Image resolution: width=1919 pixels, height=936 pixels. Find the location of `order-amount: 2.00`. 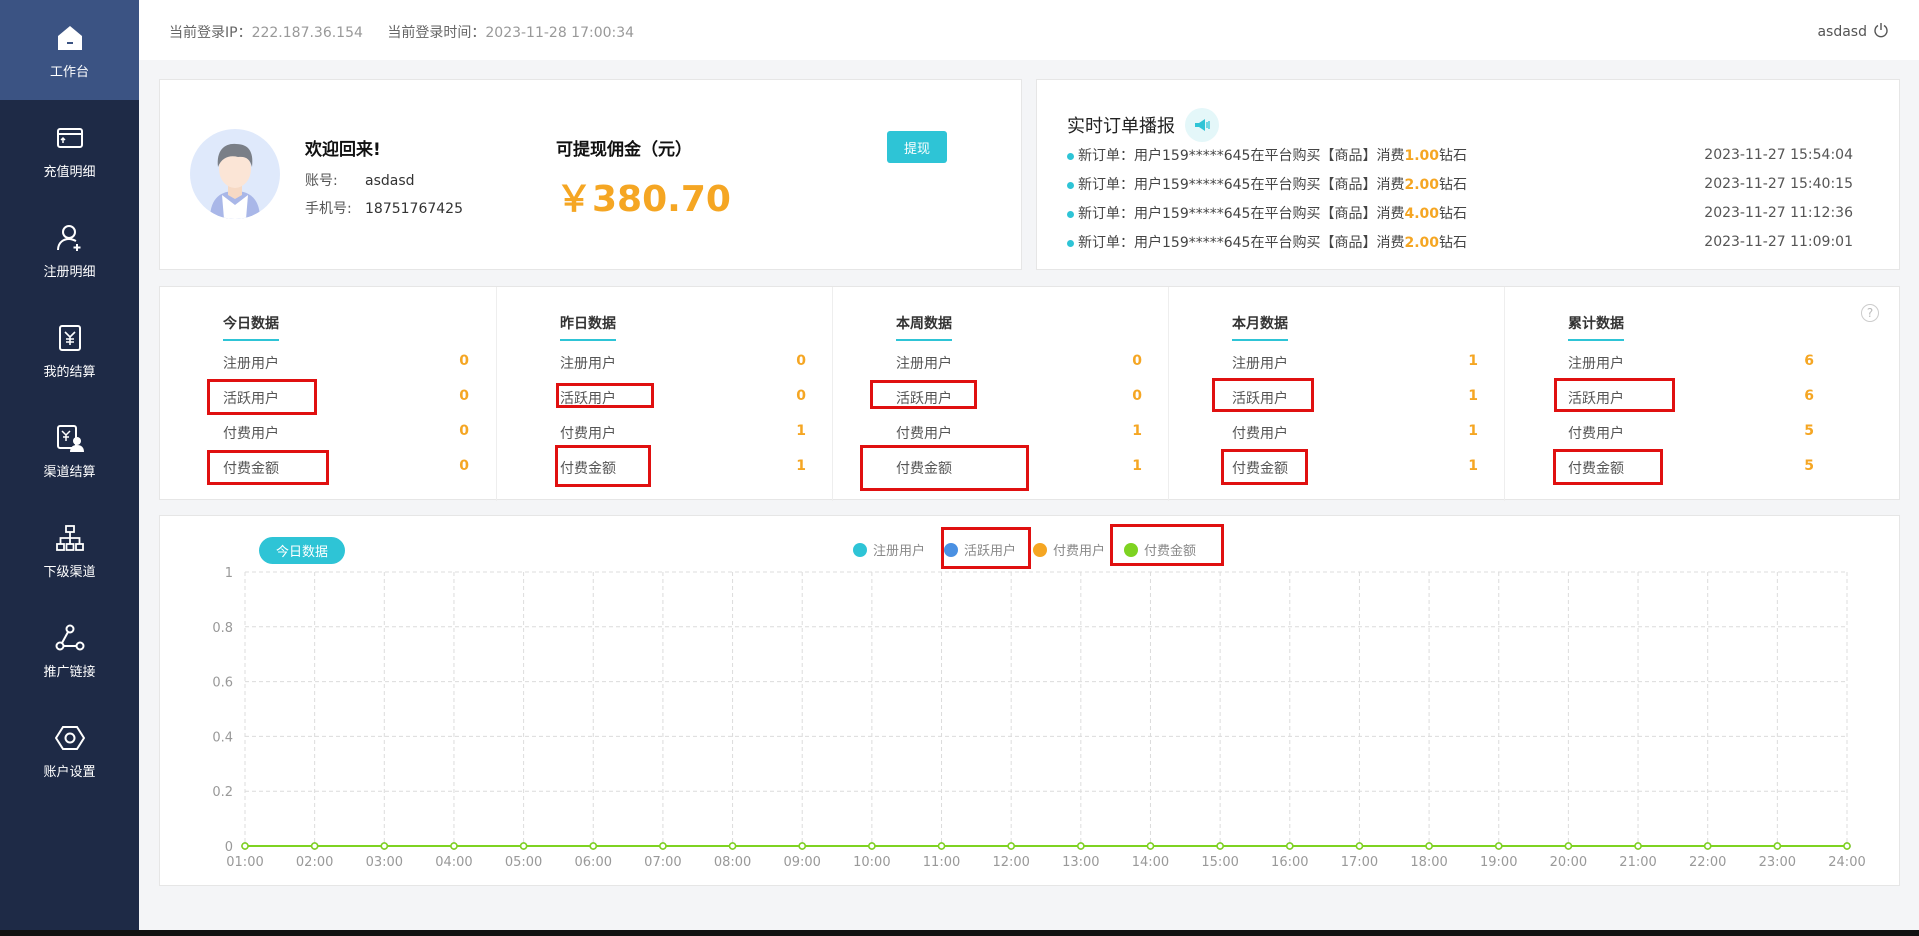

order-amount: 2.00 is located at coordinates (1421, 185).